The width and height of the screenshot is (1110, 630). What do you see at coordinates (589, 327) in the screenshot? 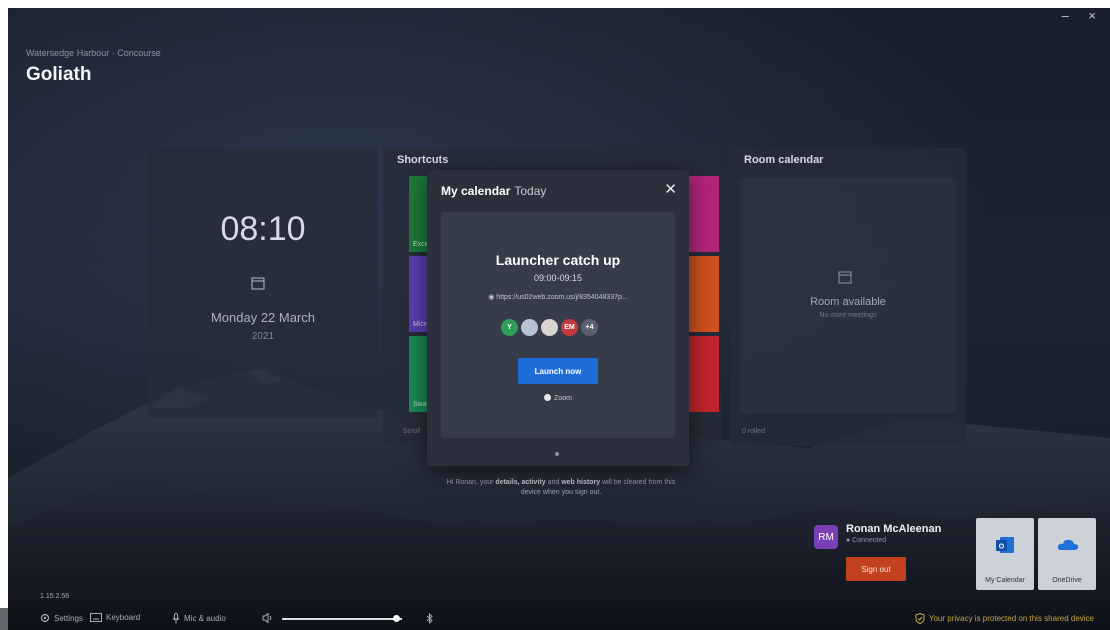
I see `attendee-overflow-count: +4` at bounding box center [589, 327].